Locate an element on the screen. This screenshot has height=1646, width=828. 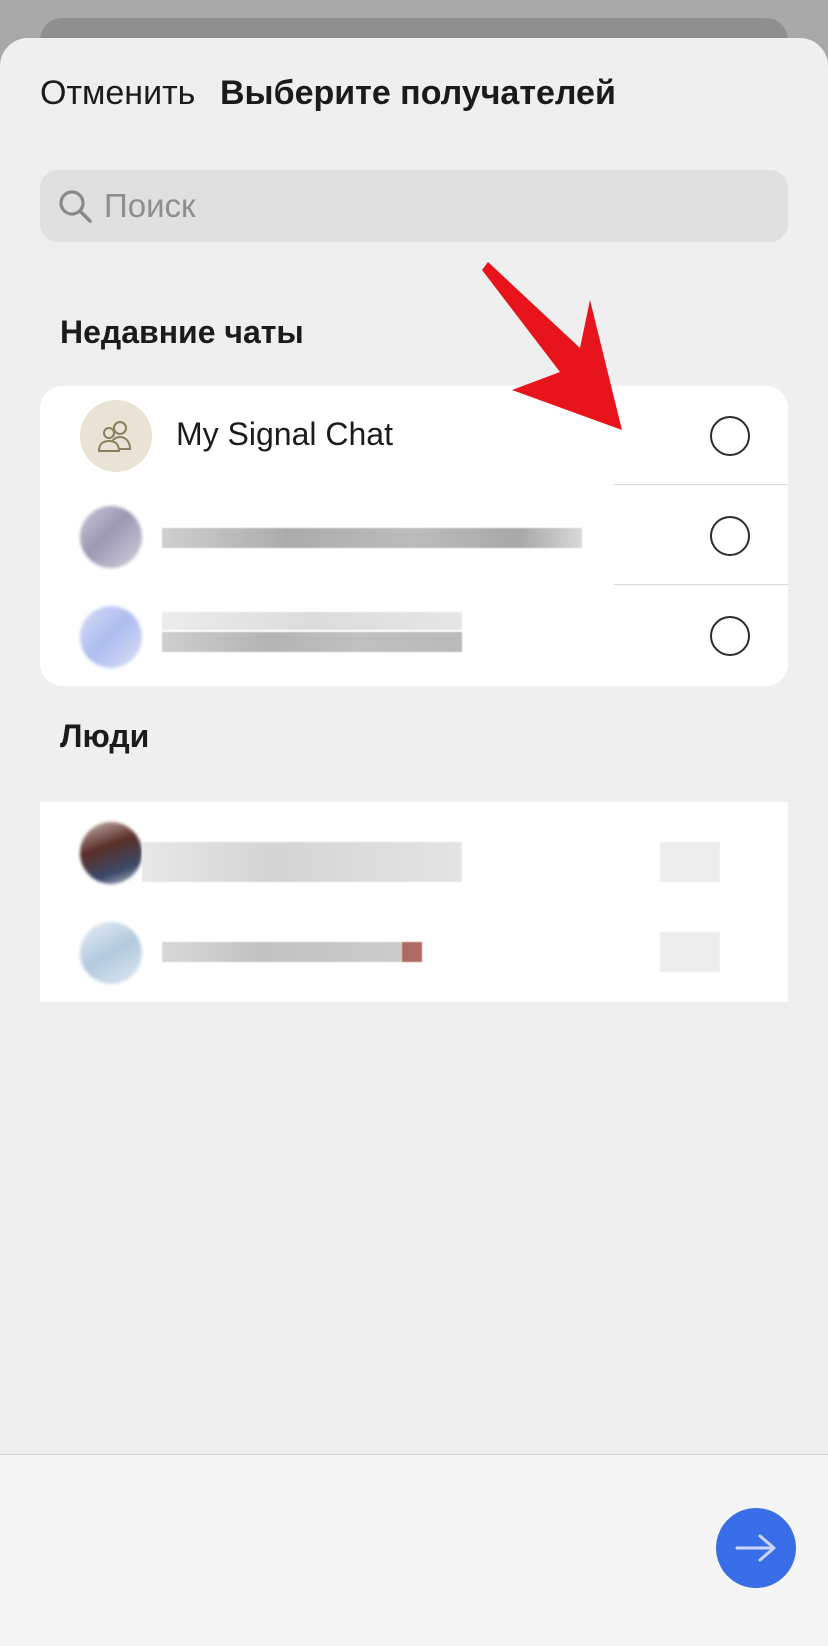
search-input is located at coordinates (404, 206).